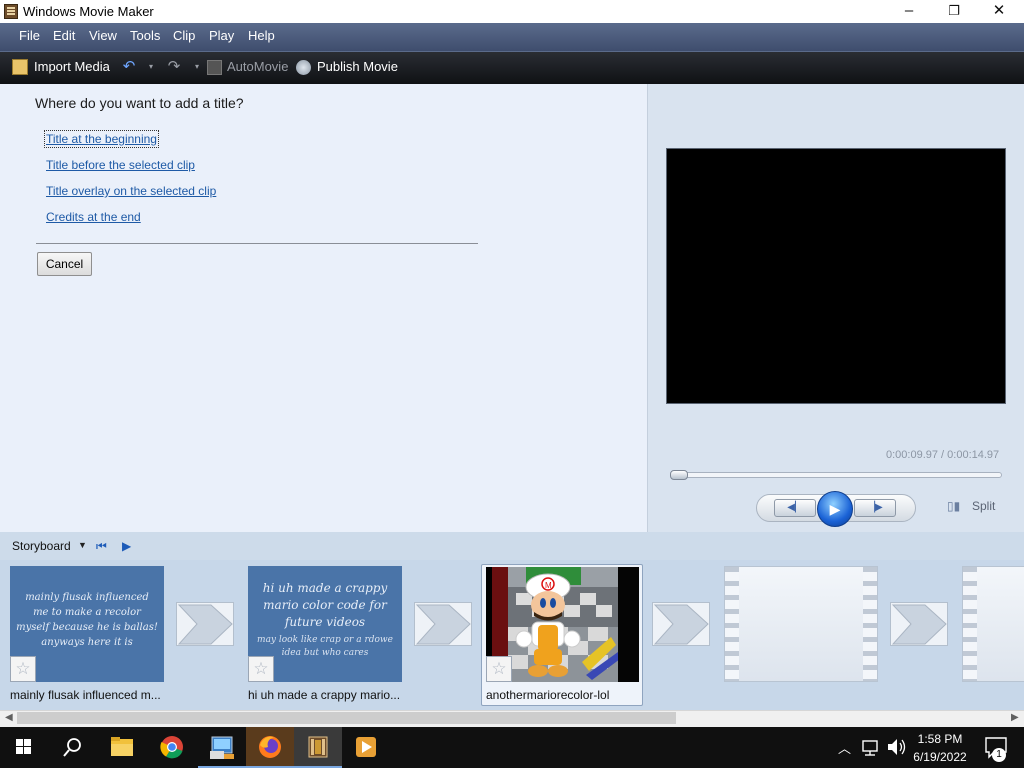 This screenshot has width=1024, height=768. Describe the element at coordinates (222, 747) in the screenshot. I see `control-panel-icon` at that location.